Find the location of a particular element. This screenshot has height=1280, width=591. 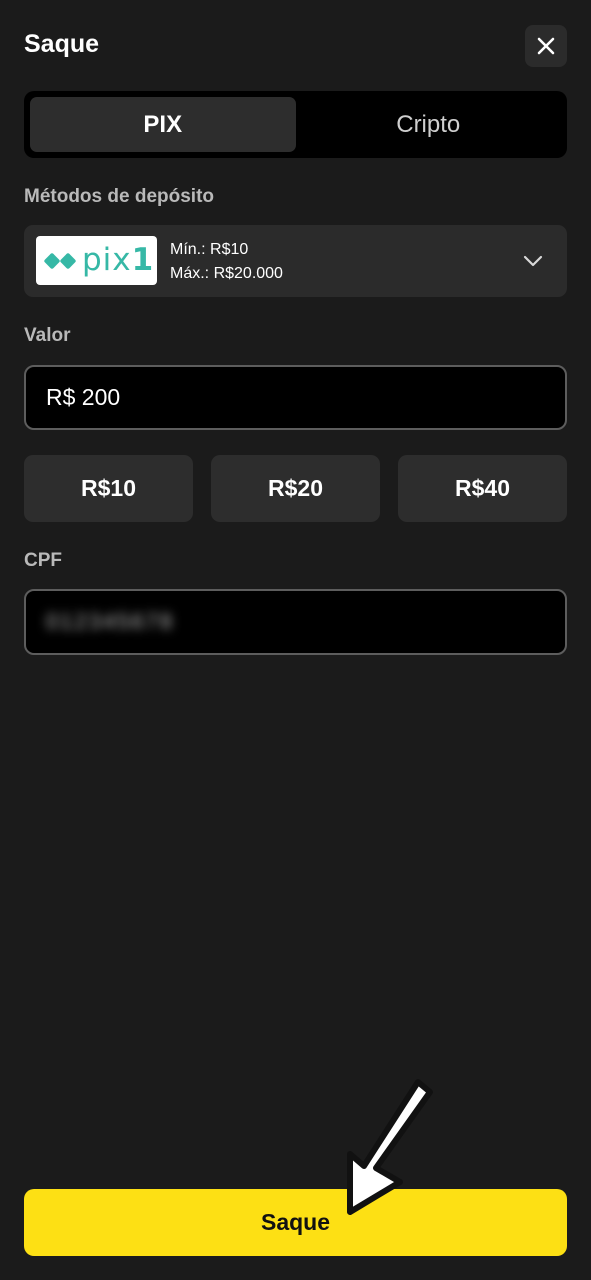

pix-logo-text: pix1 is located at coordinates (118, 260).